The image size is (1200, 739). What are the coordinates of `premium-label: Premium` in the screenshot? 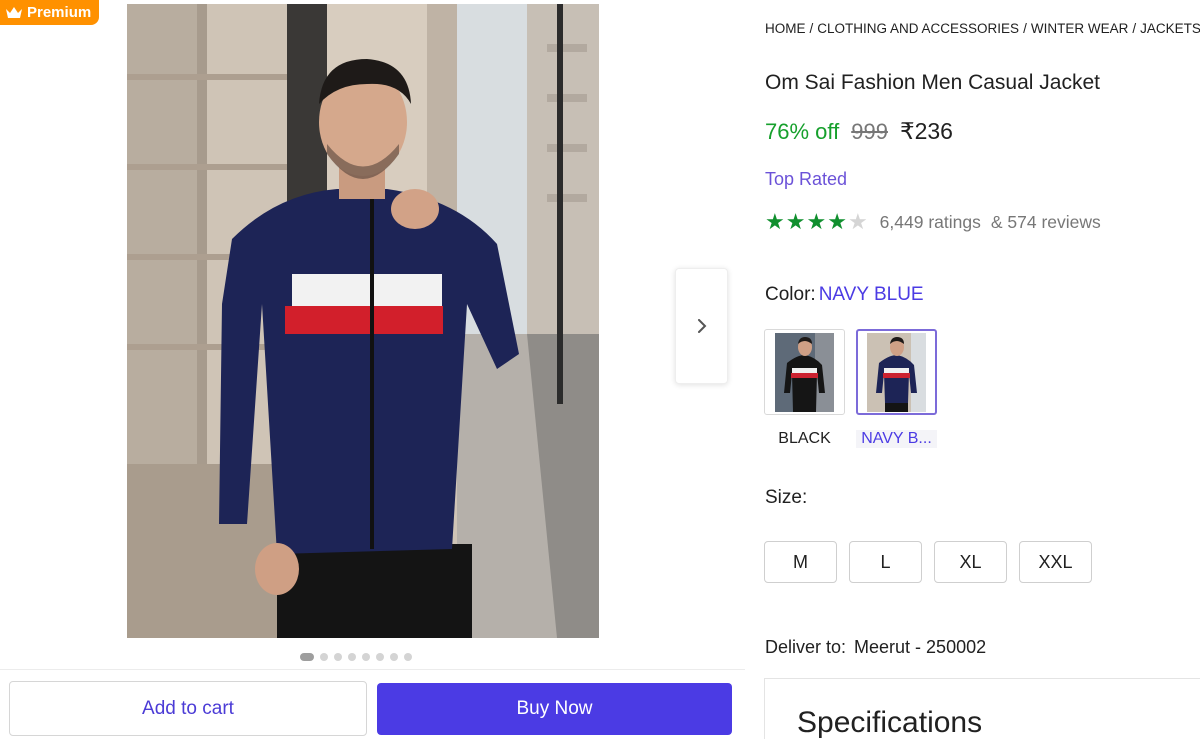 It's located at (59, 12).